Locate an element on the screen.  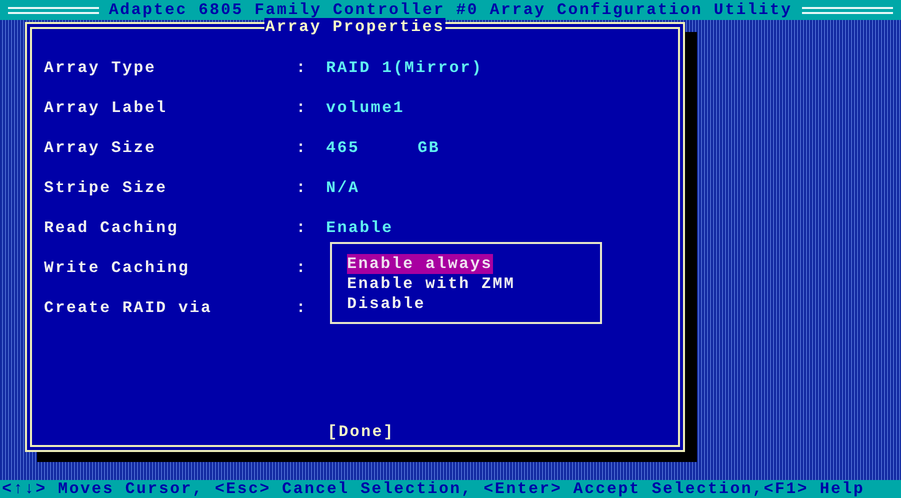
field-label: Array Label is located at coordinates (106, 108).